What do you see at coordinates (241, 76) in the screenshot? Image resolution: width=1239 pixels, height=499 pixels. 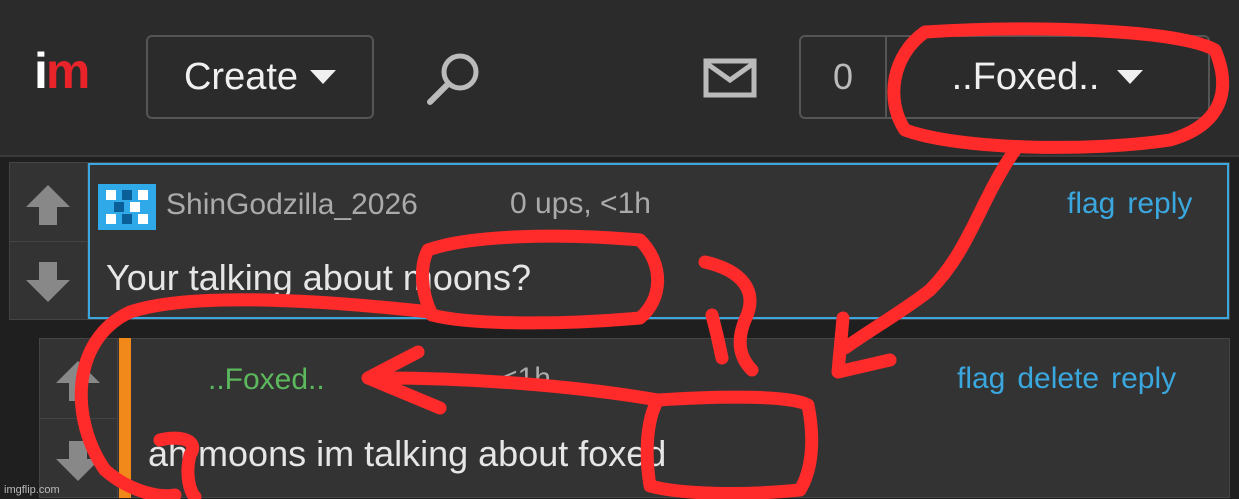 I see `create-label: Create` at bounding box center [241, 76].